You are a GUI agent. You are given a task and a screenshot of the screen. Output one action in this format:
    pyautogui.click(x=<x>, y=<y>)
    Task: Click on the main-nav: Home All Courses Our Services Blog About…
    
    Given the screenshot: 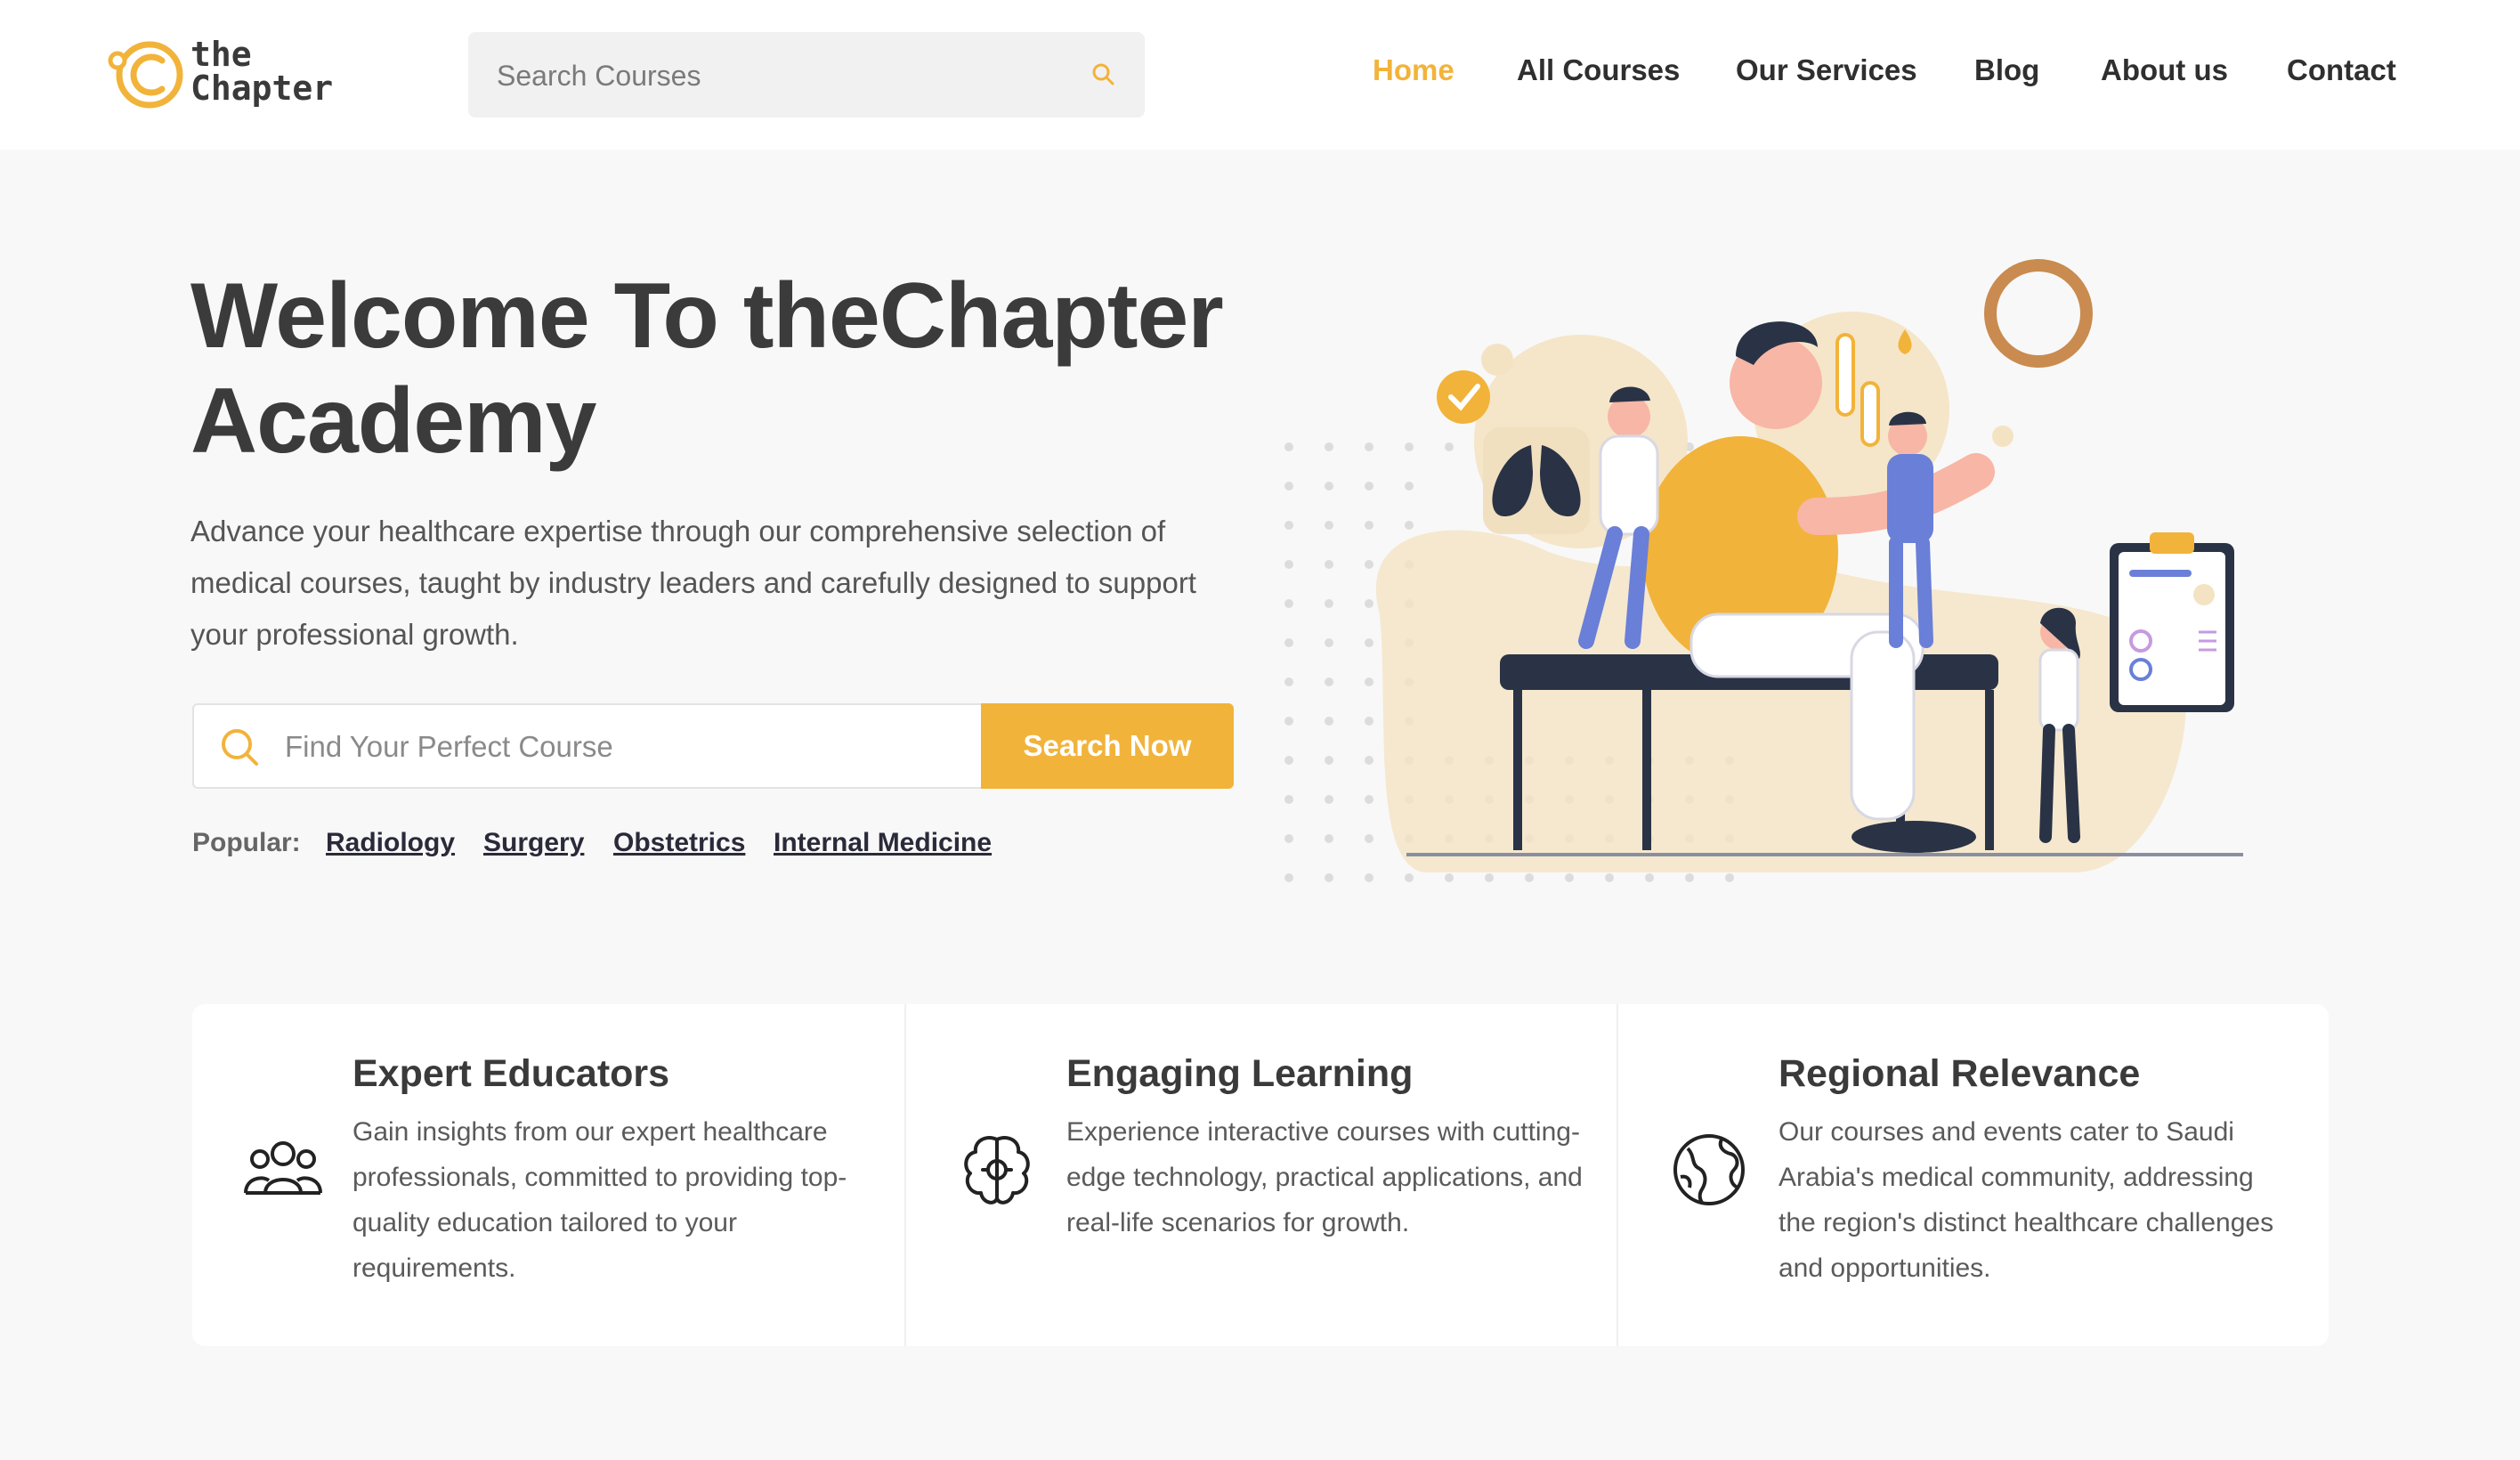 What is the action you would take?
    pyautogui.click(x=1260, y=75)
    